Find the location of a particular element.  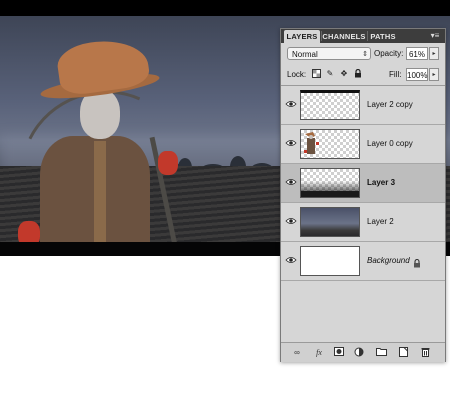

blend-options-row: Normal ⇕ Opacity: 61% ▸ is located at coordinates (363, 54).